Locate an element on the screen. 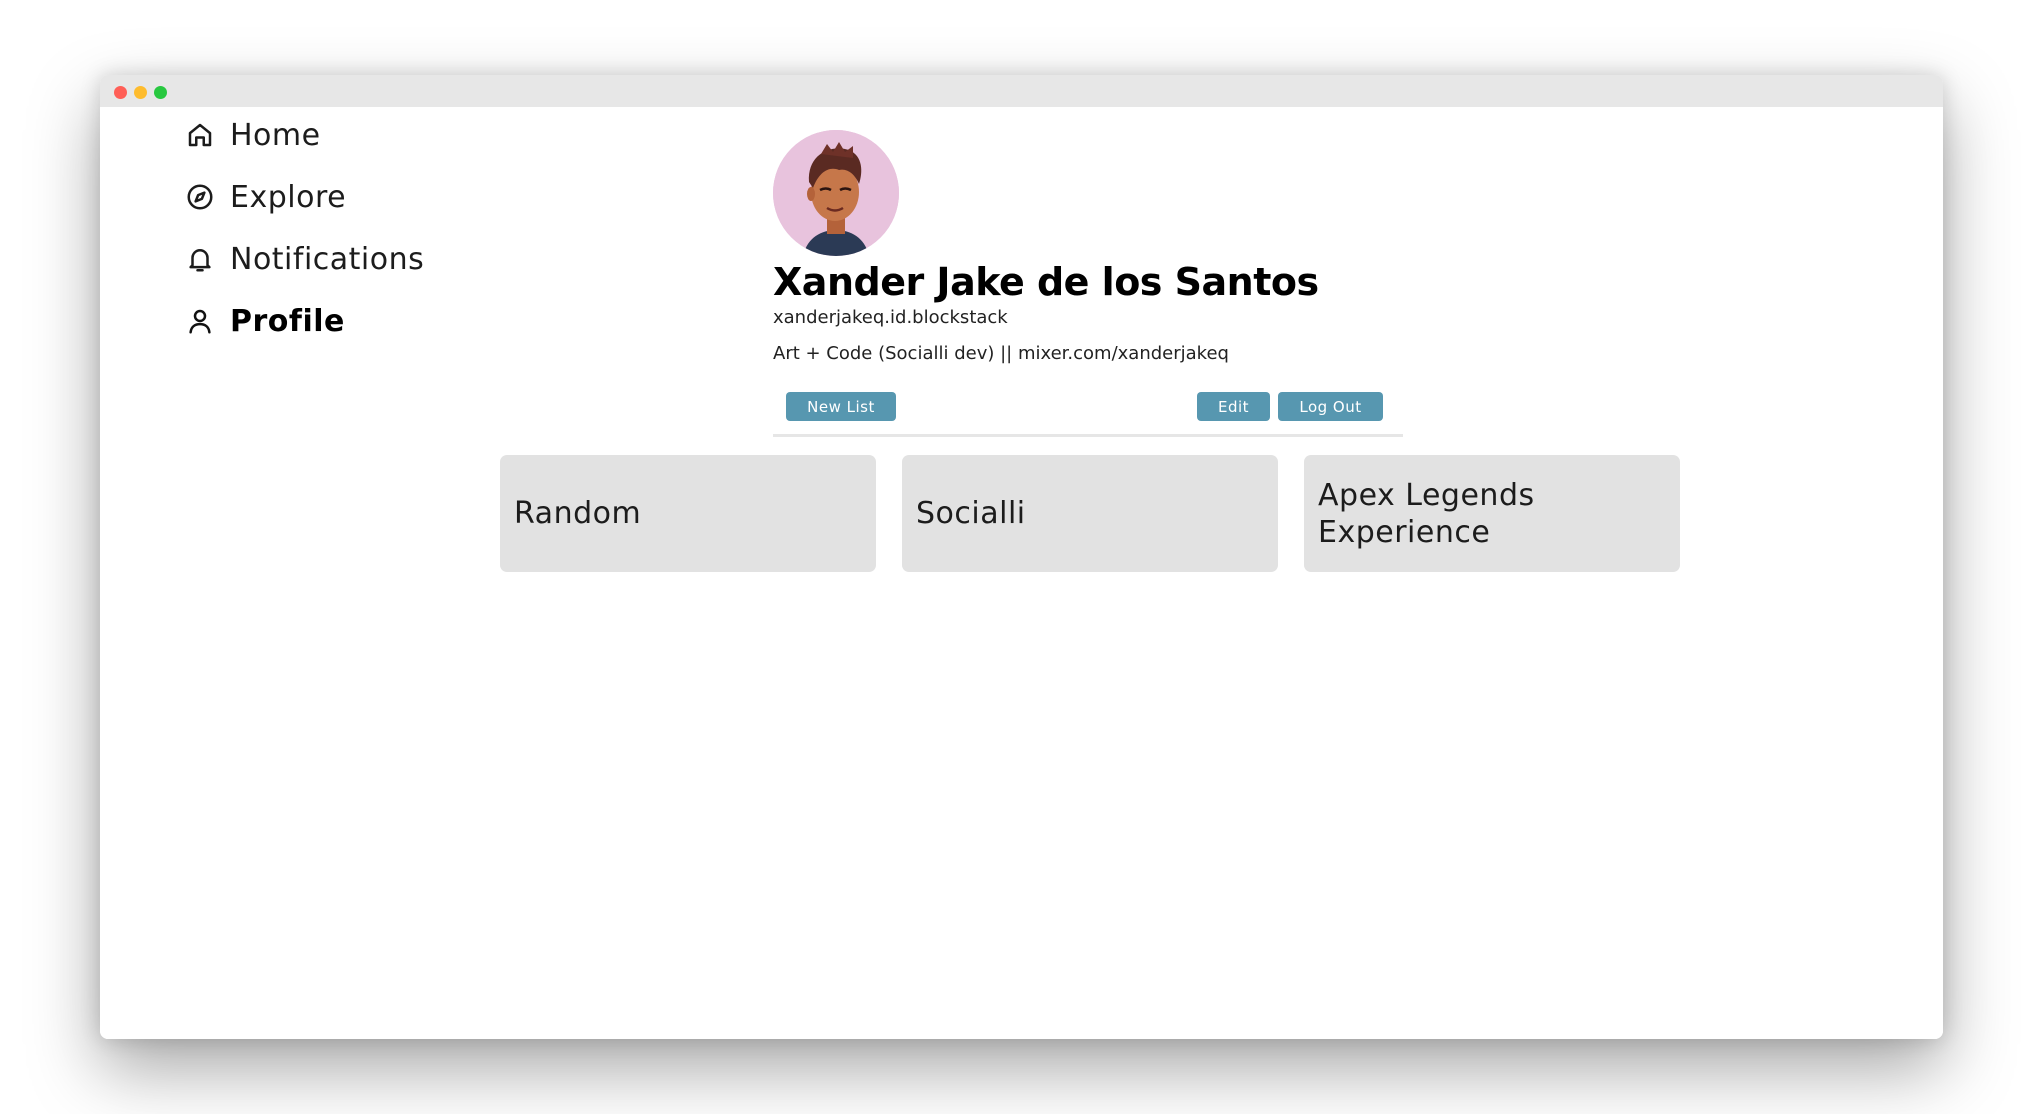  edit-profile-button: Edit is located at coordinates (1233, 406).